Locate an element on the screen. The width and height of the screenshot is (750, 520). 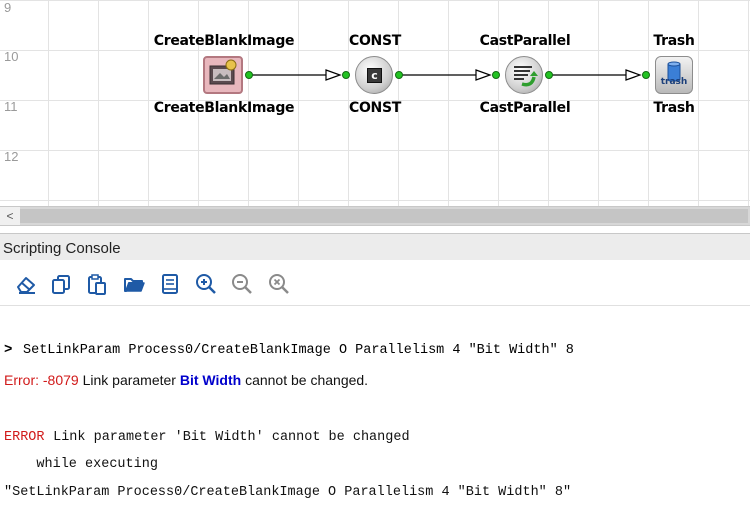
chevron-left-icon: < is located at coordinates (10, 216).